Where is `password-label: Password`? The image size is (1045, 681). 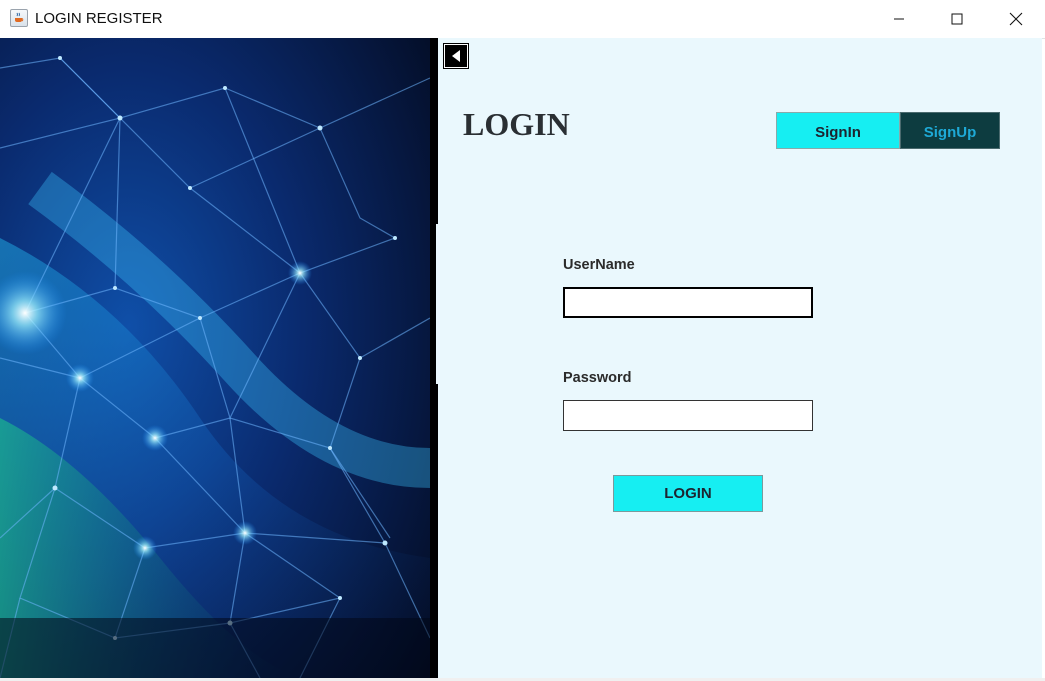 password-label: Password is located at coordinates (597, 378).